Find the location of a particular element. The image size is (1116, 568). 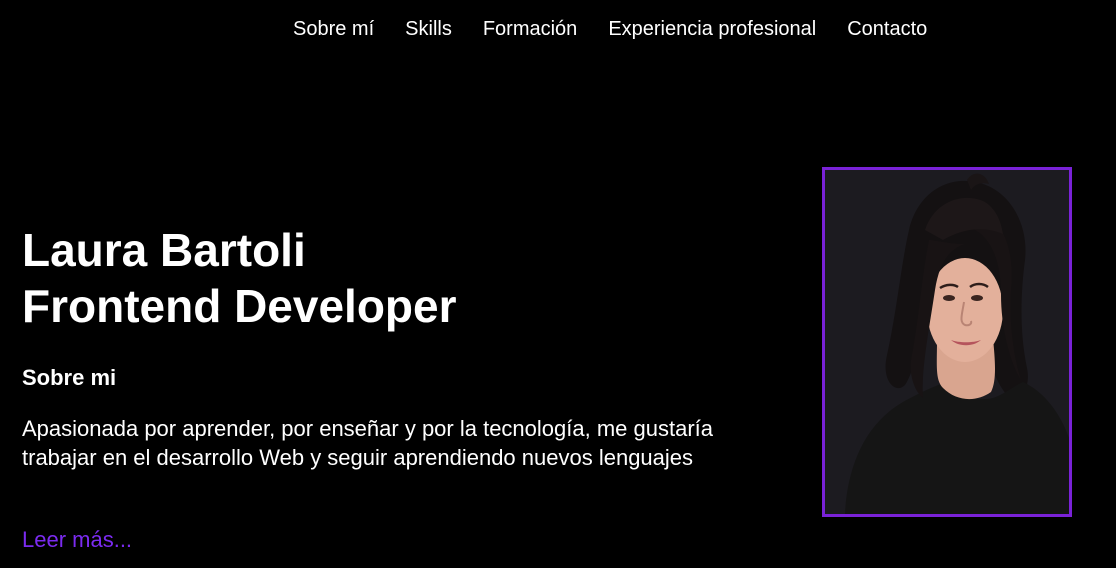

hero-title: Laura Bartoli Frontend Developer is located at coordinates (239, 278).